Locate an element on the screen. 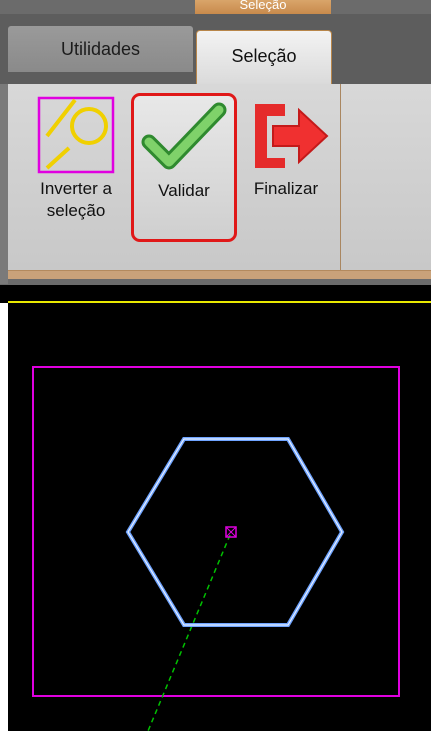 The width and height of the screenshot is (431, 736). guide-line is located at coordinates (189, 633).